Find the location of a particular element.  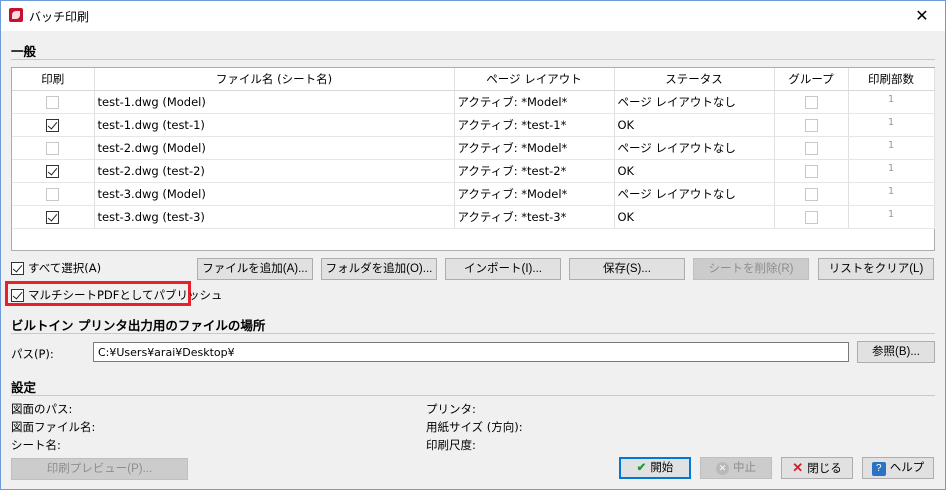

cancel-circle-icon: ✕ is located at coordinates (722, 468).